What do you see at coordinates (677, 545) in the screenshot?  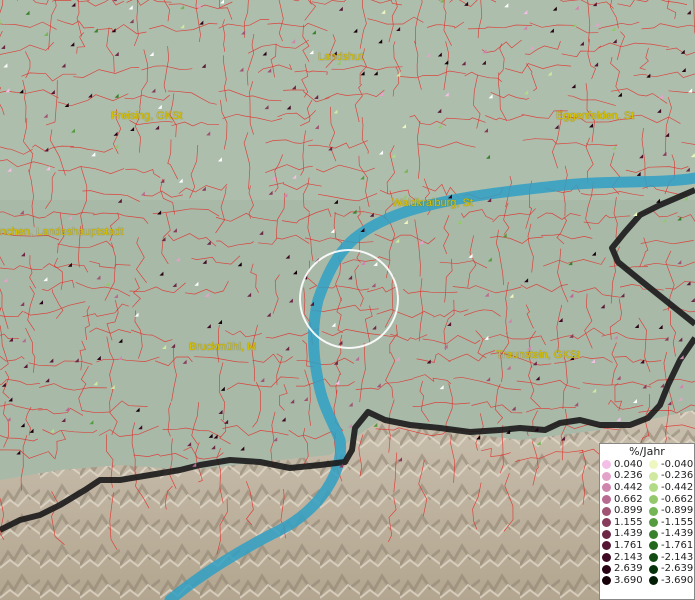 I see `legend-value: -1.761` at bounding box center [677, 545].